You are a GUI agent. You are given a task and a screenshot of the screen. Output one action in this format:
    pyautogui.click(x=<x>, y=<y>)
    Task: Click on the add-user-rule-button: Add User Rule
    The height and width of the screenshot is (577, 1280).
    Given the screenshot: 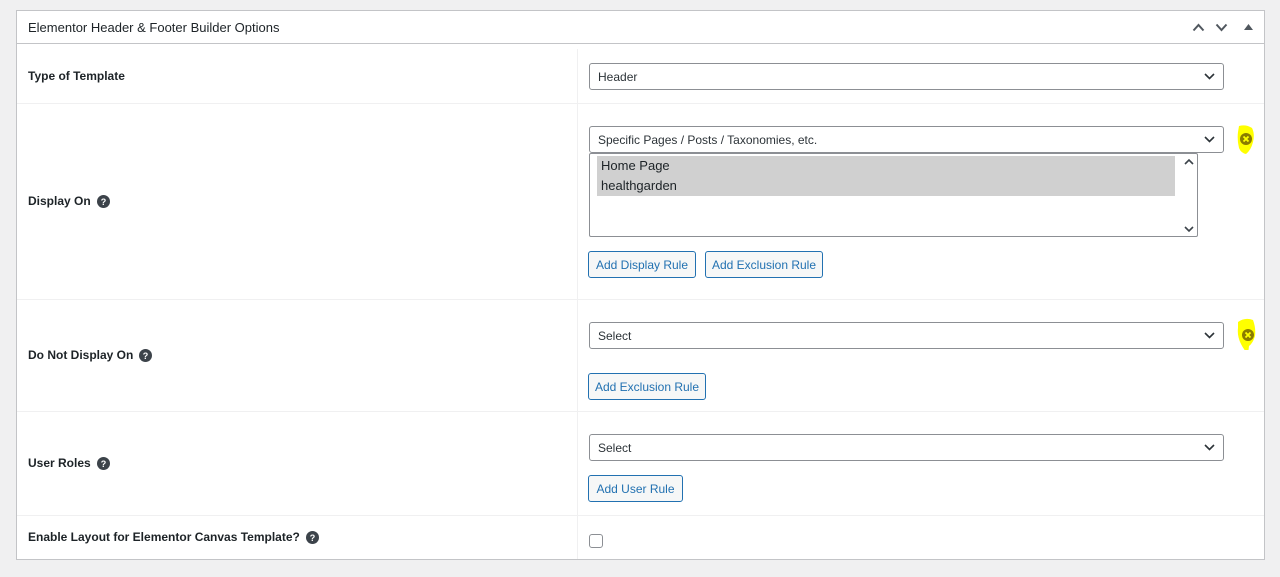 What is the action you would take?
    pyautogui.click(x=635, y=488)
    